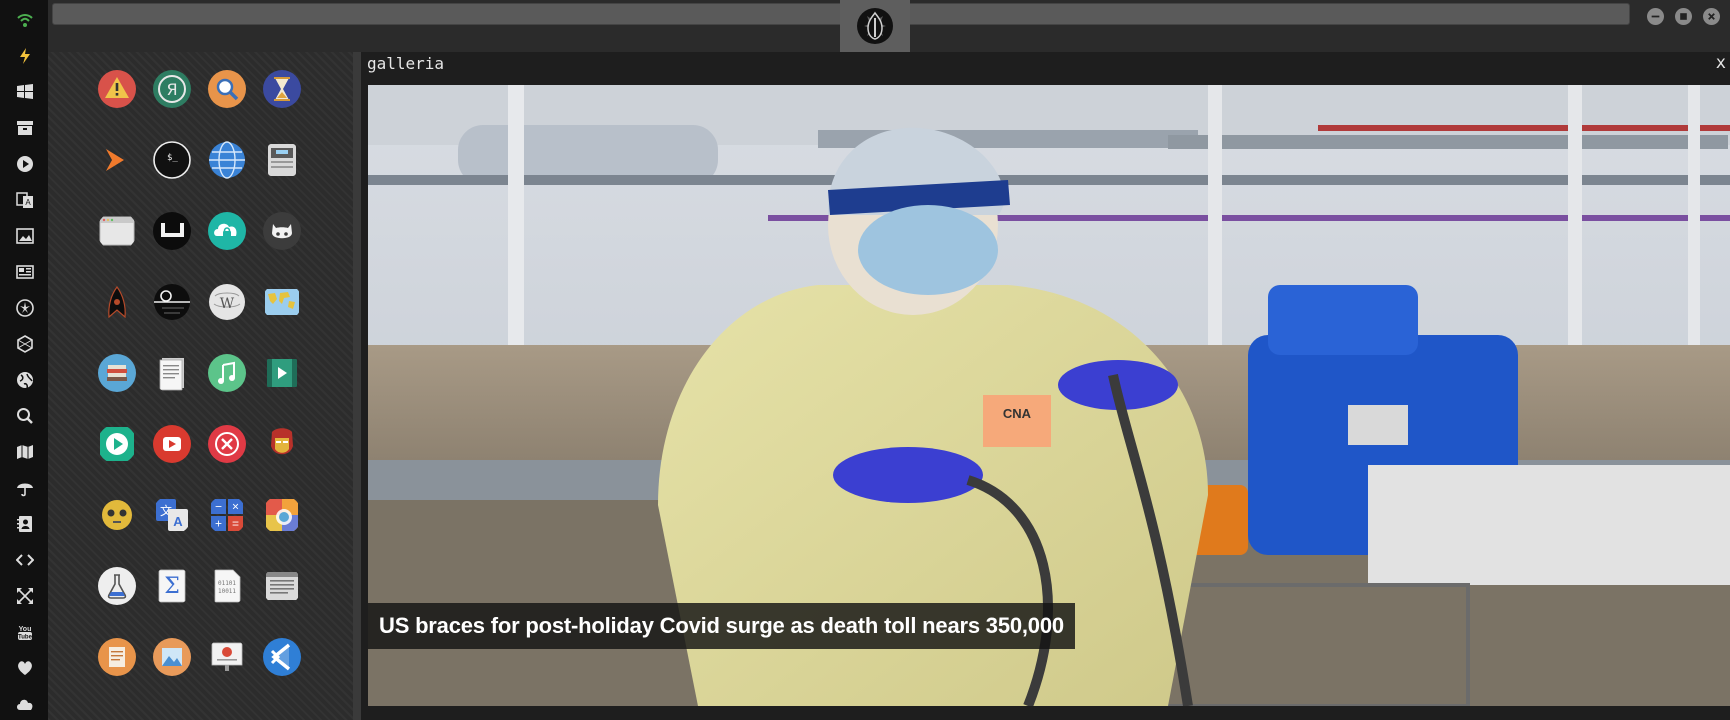 This screenshot has height=720, width=1730. I want to click on bolt-icon, so click(25, 56).